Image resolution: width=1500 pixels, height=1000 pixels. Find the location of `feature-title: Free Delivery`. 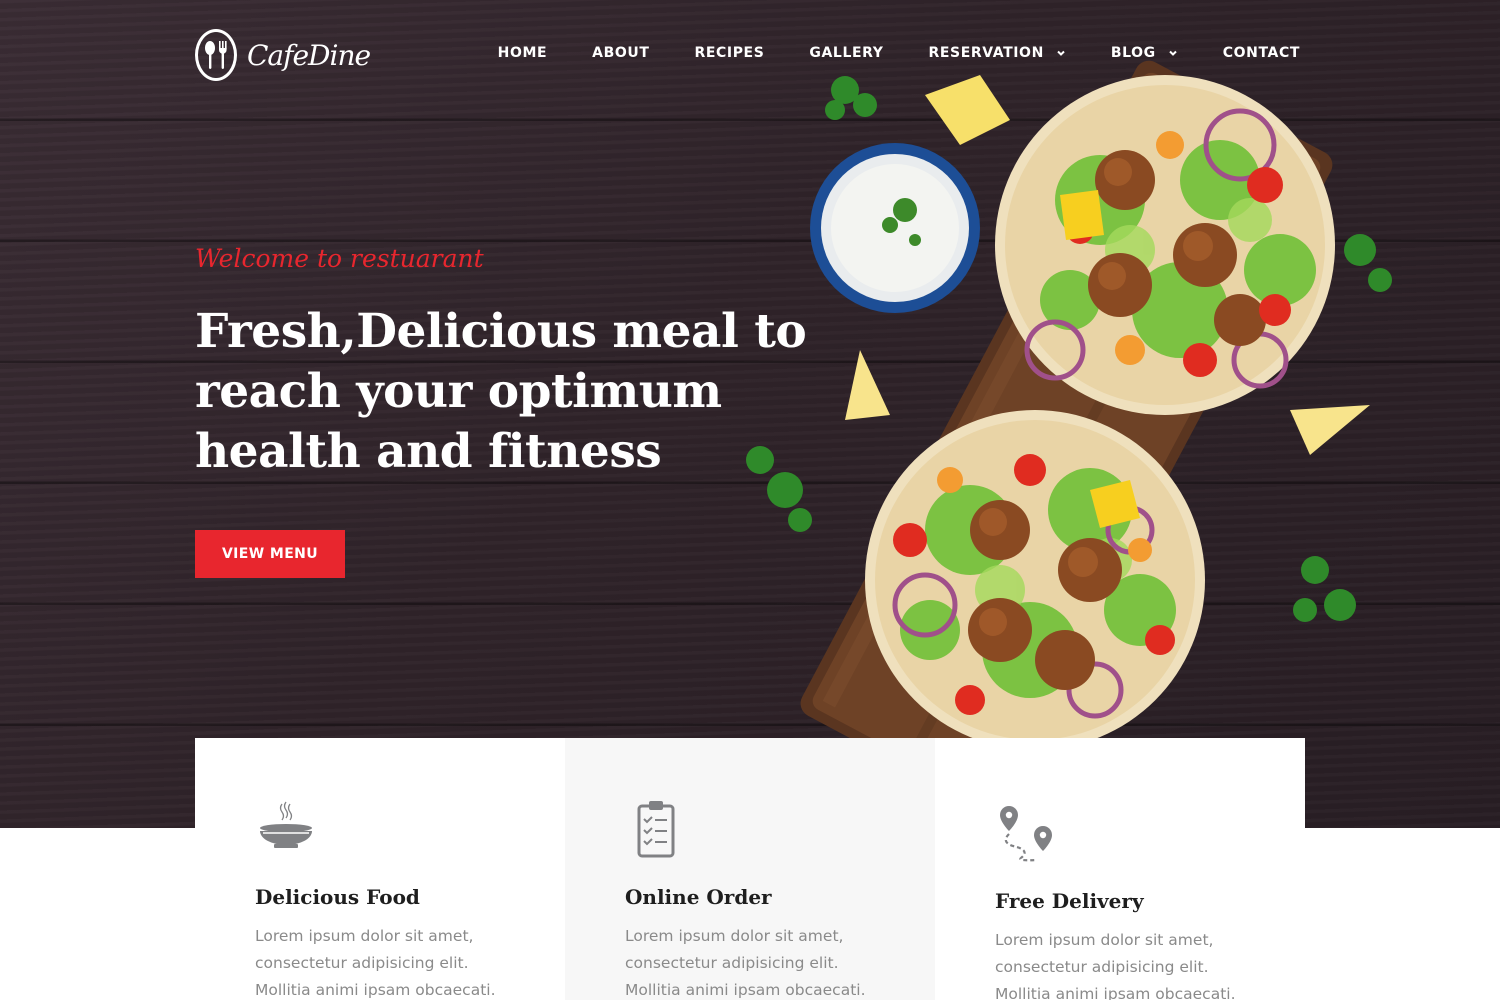

feature-title: Free Delivery is located at coordinates (1069, 901).